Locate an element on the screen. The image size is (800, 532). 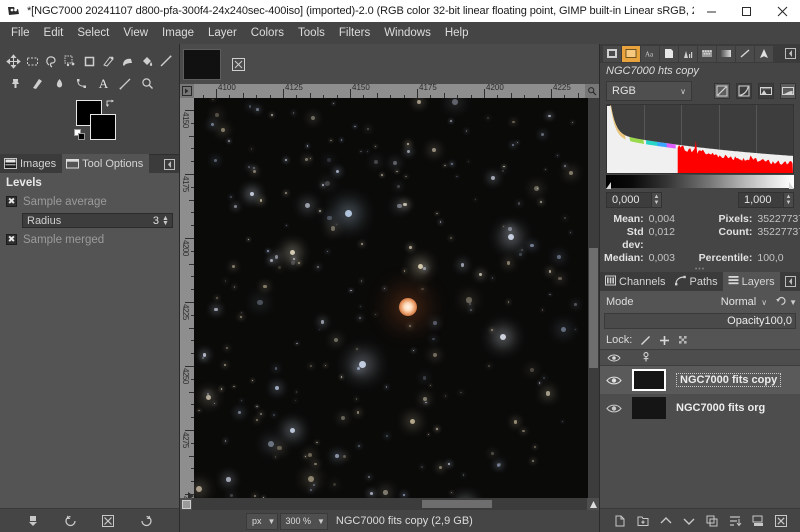
tab-layers: Layers is located at coordinates (751, 281).